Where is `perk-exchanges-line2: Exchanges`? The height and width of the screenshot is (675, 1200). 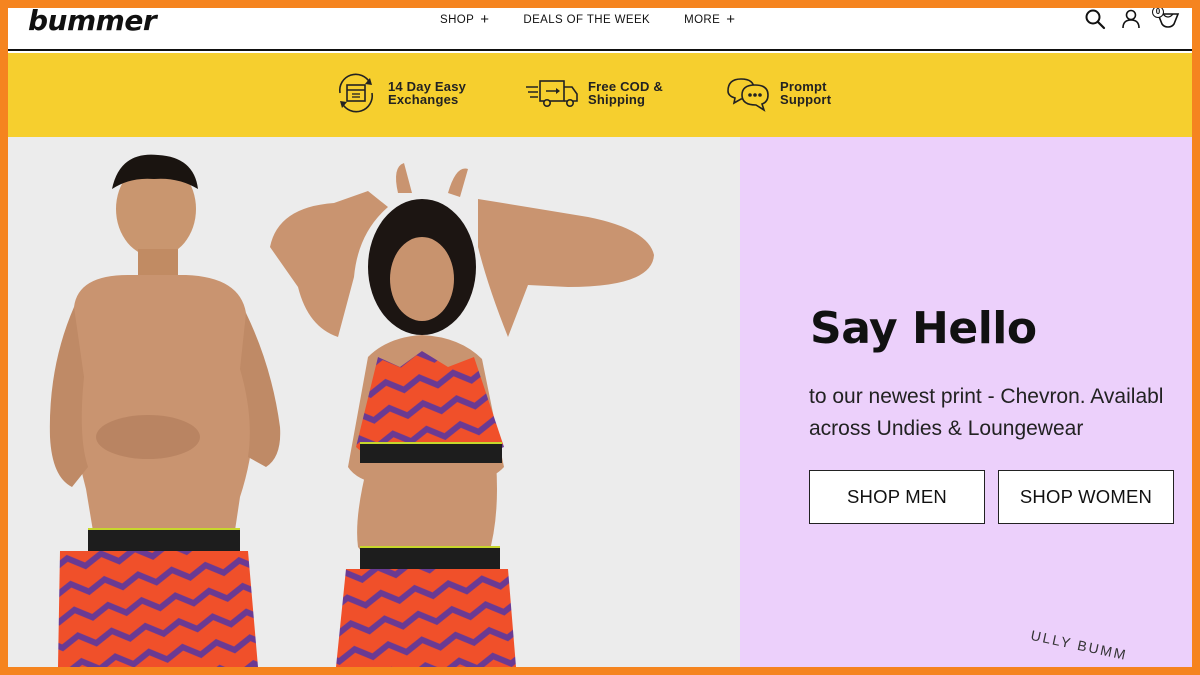
perk-exchanges-line2: Exchanges is located at coordinates (423, 99).